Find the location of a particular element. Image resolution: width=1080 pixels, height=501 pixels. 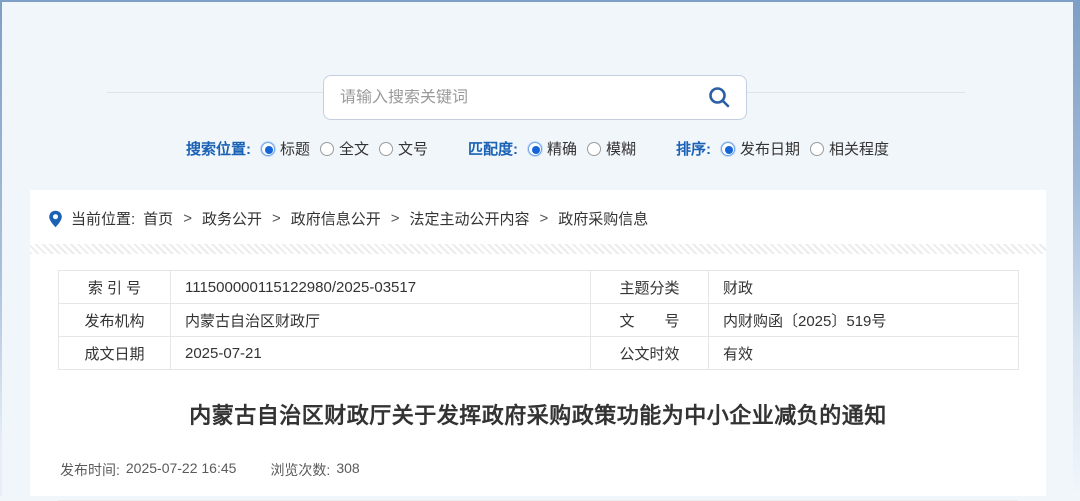

document-number-value: 内财购函〔2025〕519号 is located at coordinates (863, 320).